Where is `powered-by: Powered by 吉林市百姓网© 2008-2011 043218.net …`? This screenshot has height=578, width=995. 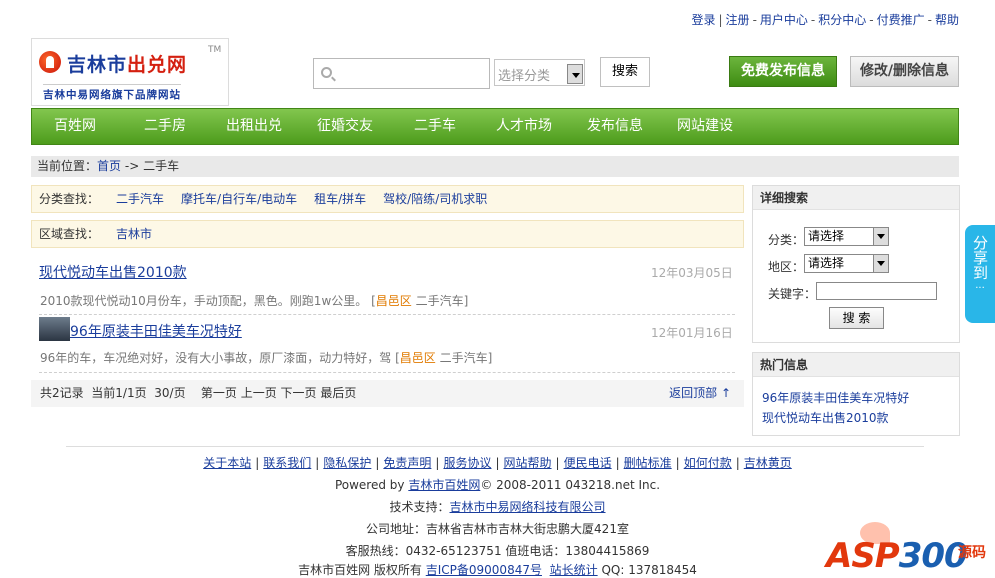 powered-by: Powered by 吉林市百姓网© 2008-2011 043218.net … is located at coordinates (497, 485).